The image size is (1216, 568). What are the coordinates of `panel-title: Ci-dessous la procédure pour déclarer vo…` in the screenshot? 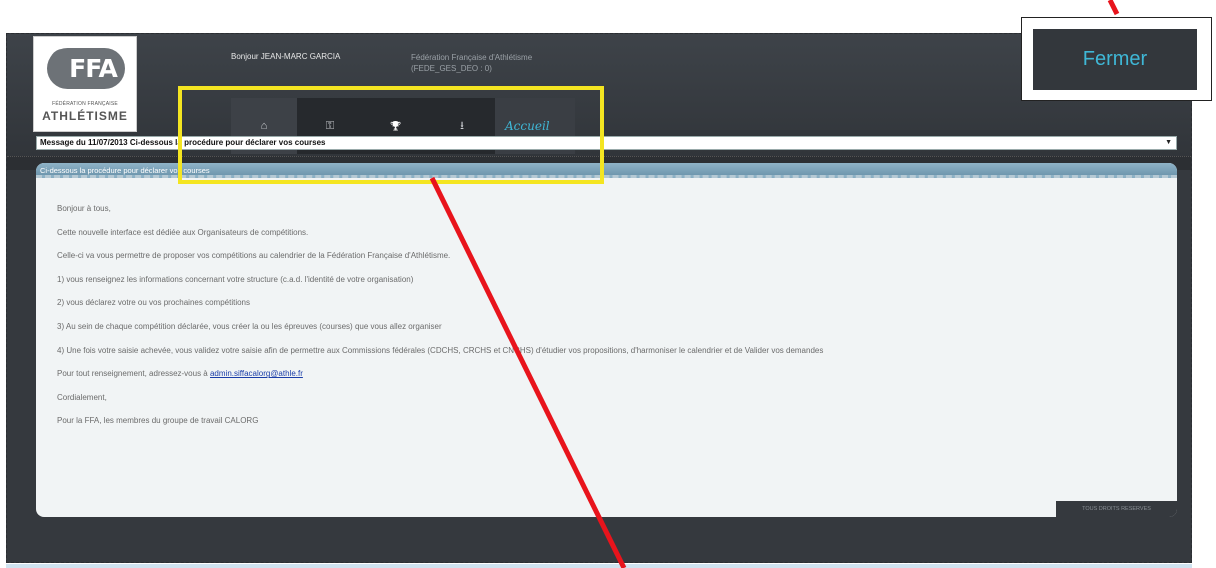 It's located at (606, 170).